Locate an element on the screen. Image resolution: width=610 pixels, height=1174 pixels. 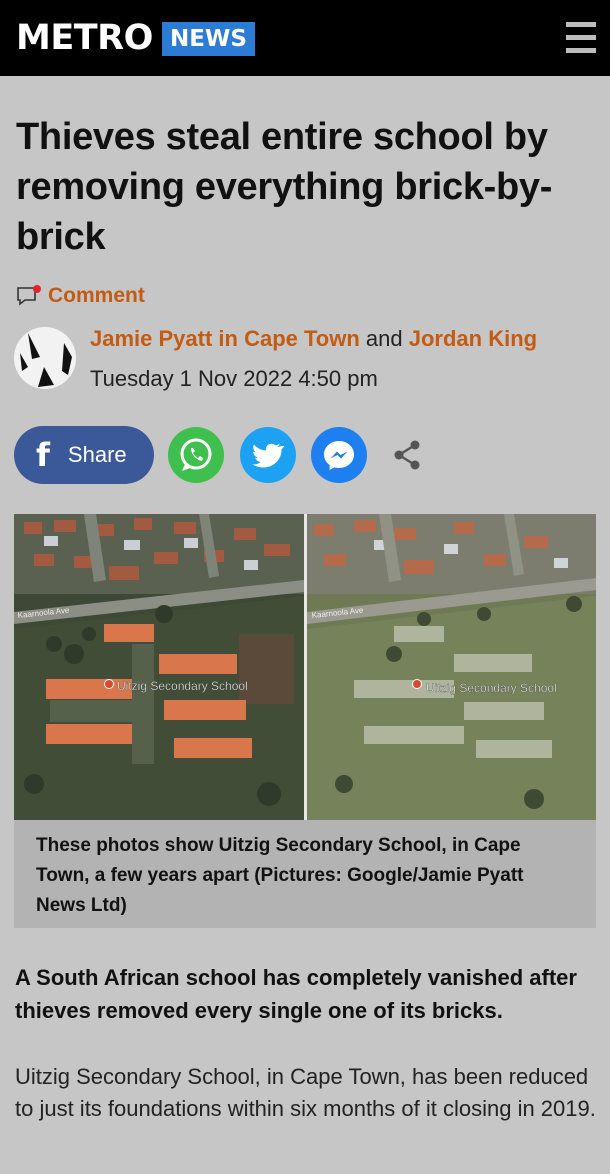
twitter-share-button is located at coordinates (268, 455).